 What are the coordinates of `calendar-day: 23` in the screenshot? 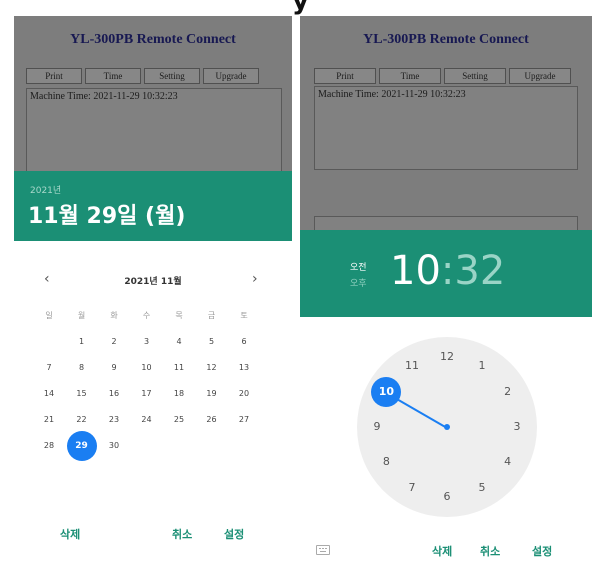 It's located at (114, 420).